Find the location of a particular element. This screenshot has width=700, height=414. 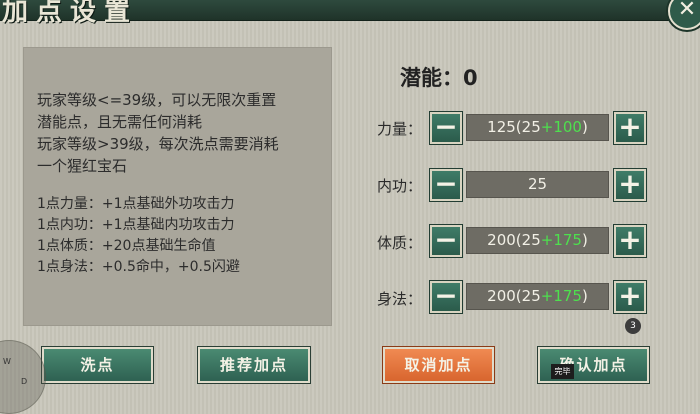

title-bar: 加点设置 is located at coordinates (350, 13).